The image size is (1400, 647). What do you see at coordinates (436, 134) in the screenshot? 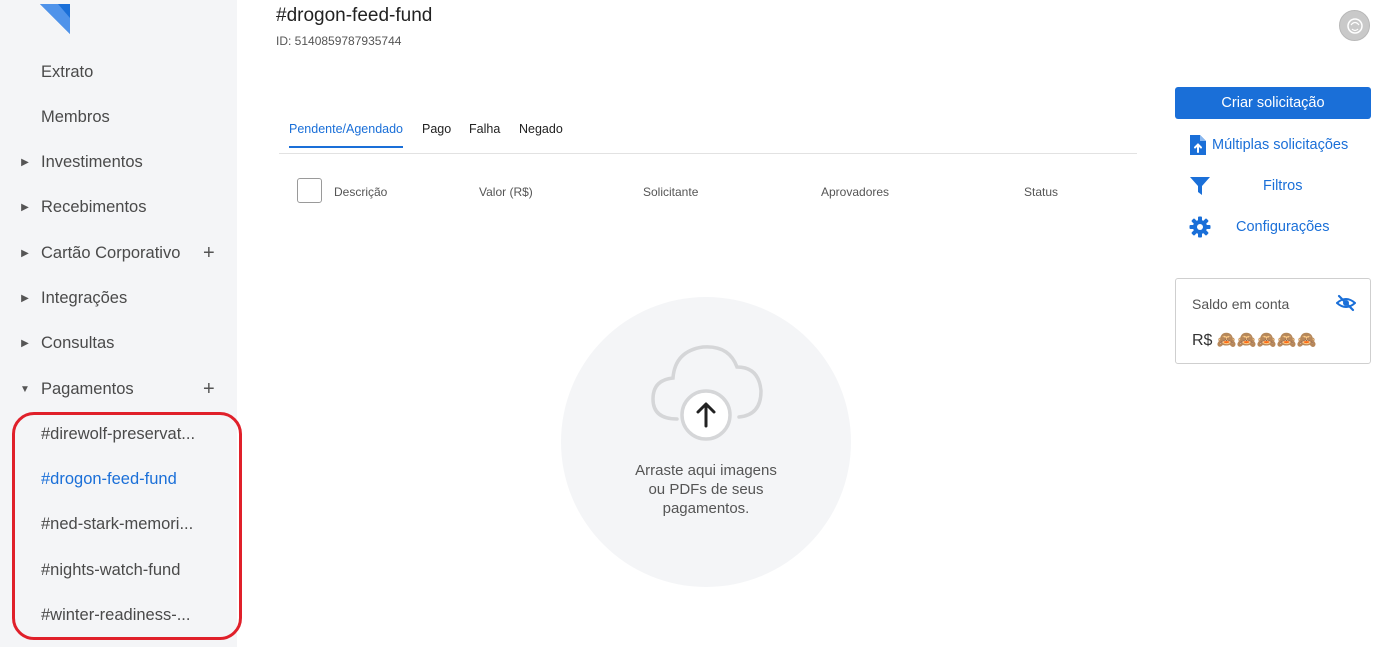
I see `tab-pago: Pago` at bounding box center [436, 134].